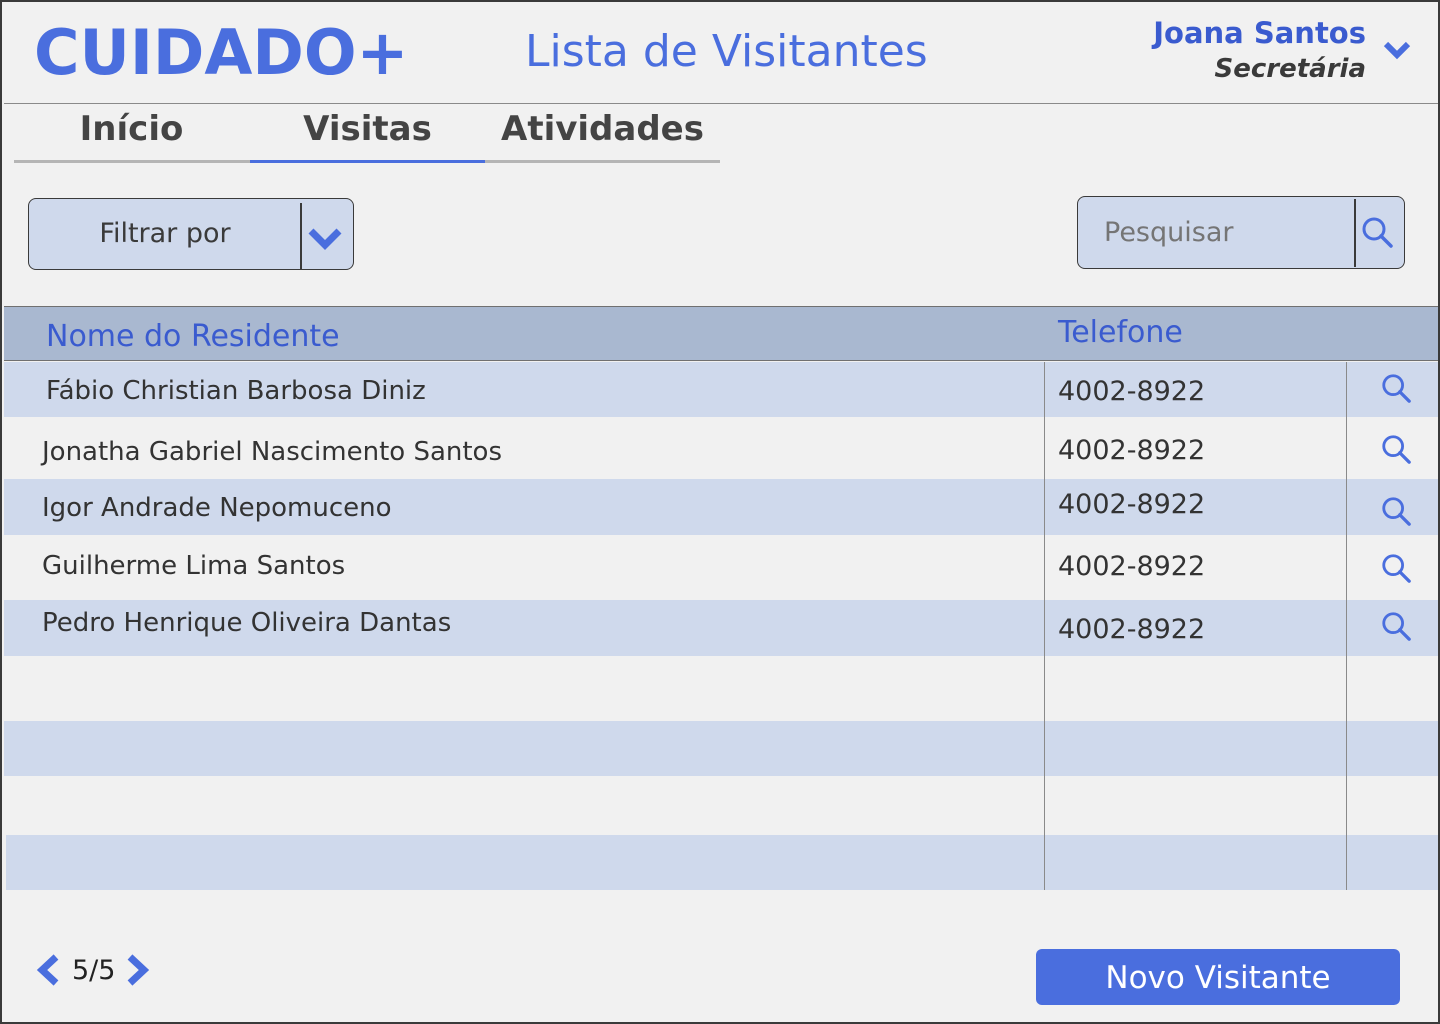 This screenshot has height=1024, width=1440. What do you see at coordinates (247, 623) in the screenshot?
I see `resident-name: Pedro Henrique Oliveira Dantas` at bounding box center [247, 623].